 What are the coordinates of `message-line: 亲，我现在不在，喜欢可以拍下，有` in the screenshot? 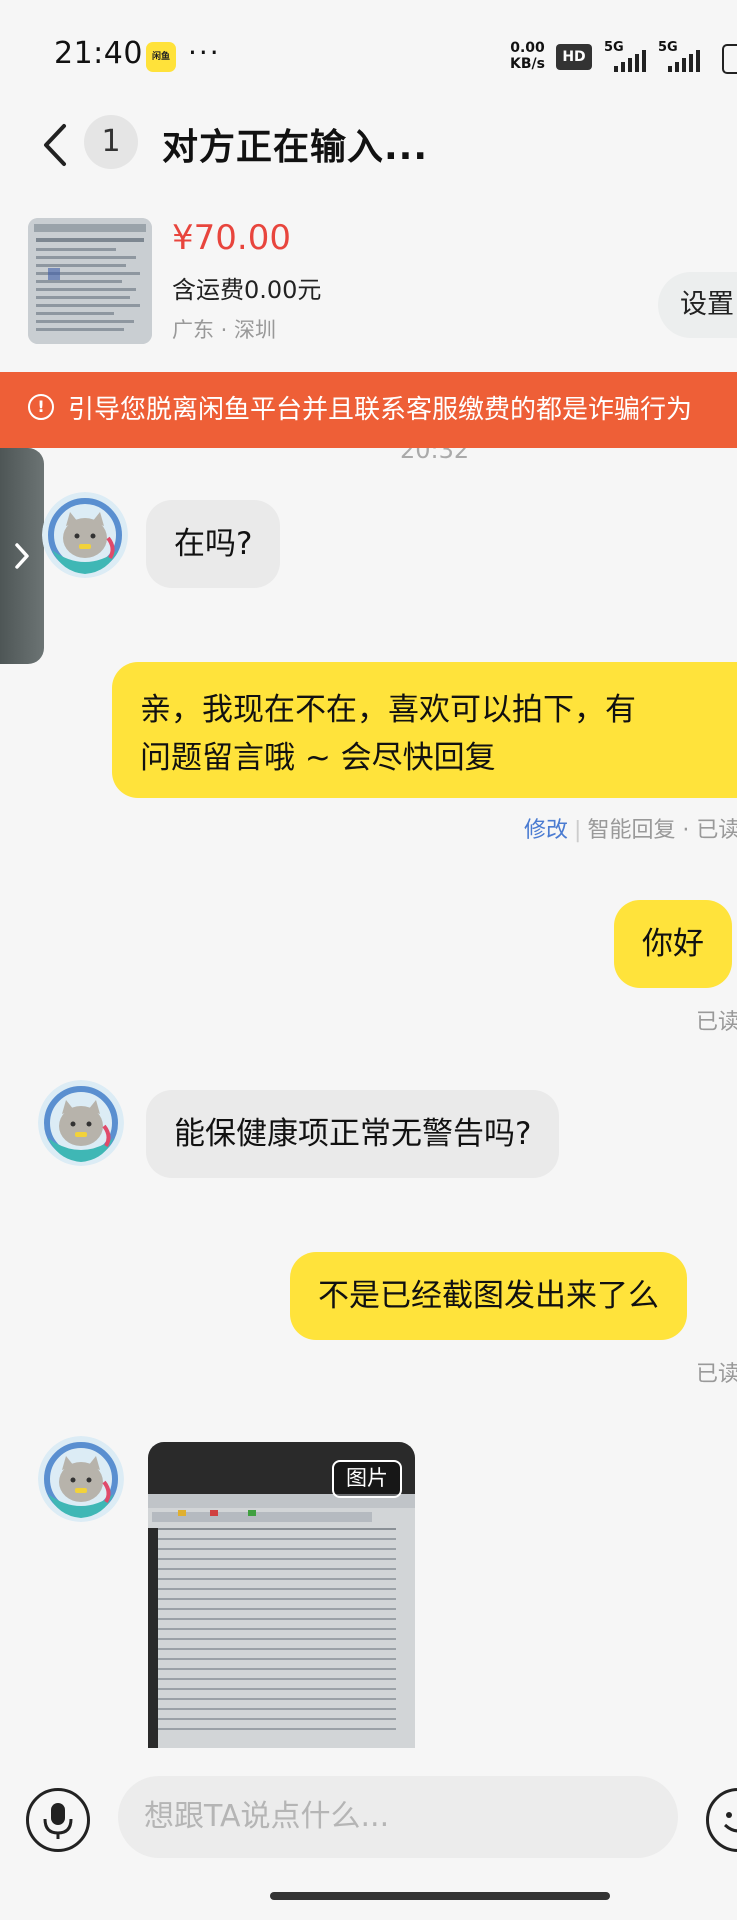 It's located at (388, 710).